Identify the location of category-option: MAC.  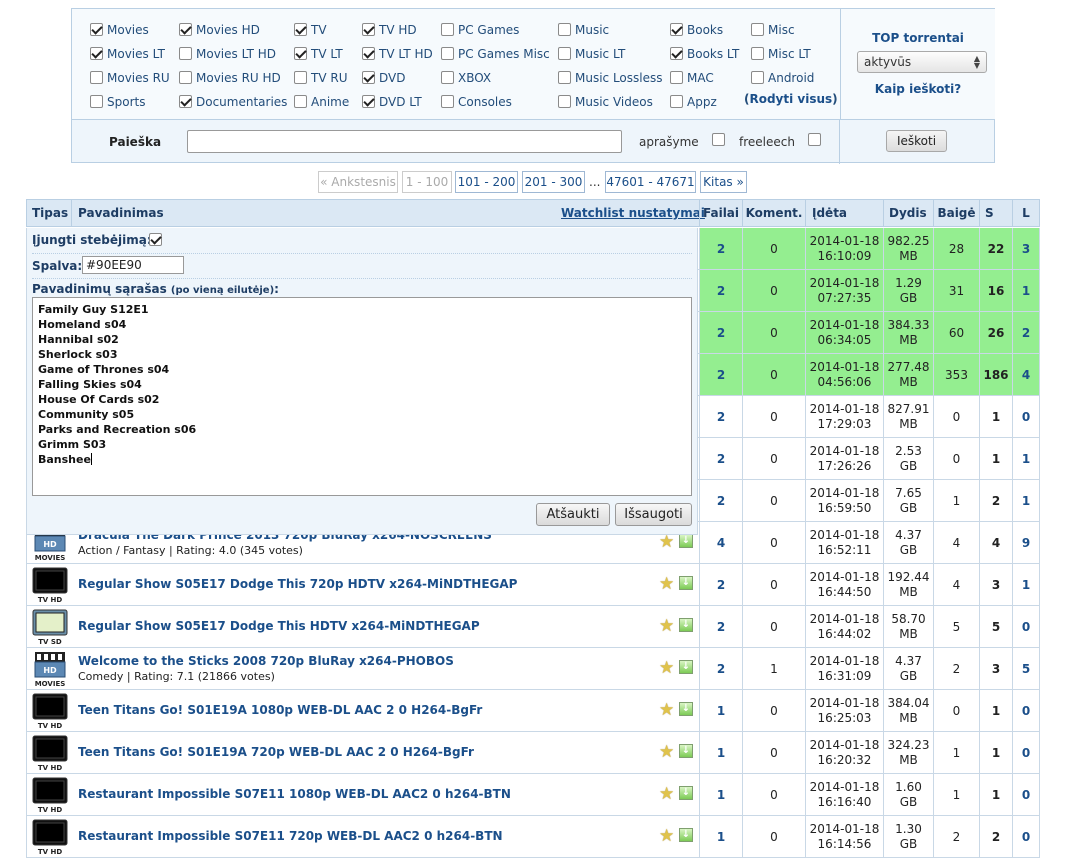
(692, 78).